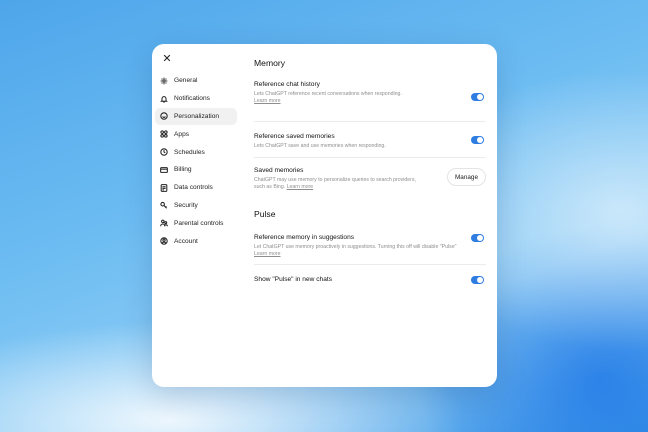 The height and width of the screenshot is (432, 648). I want to click on sidebar-item-general: General, so click(196, 81).